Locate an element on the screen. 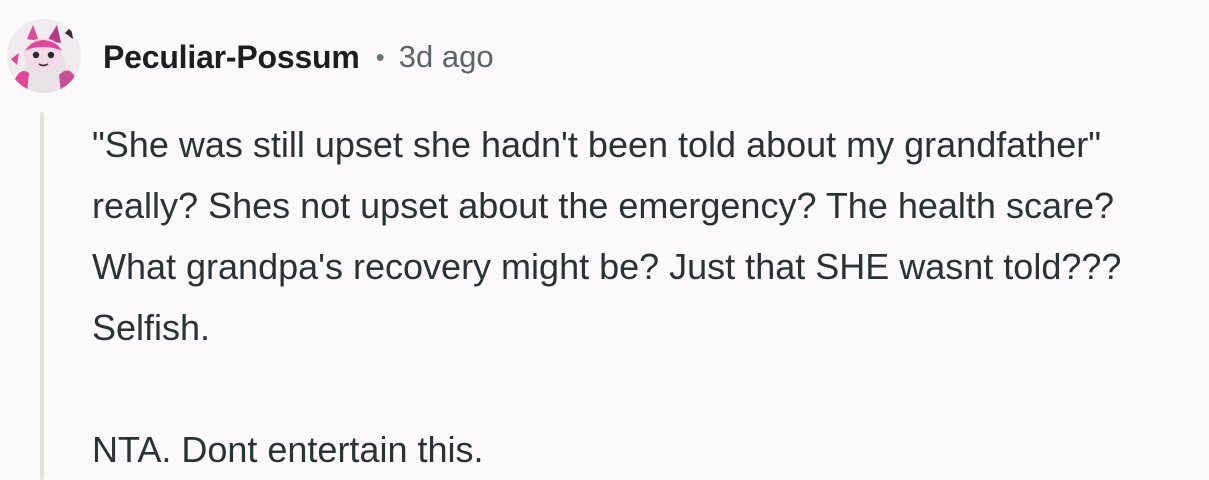  user-avatar-icon is located at coordinates (44, 56).